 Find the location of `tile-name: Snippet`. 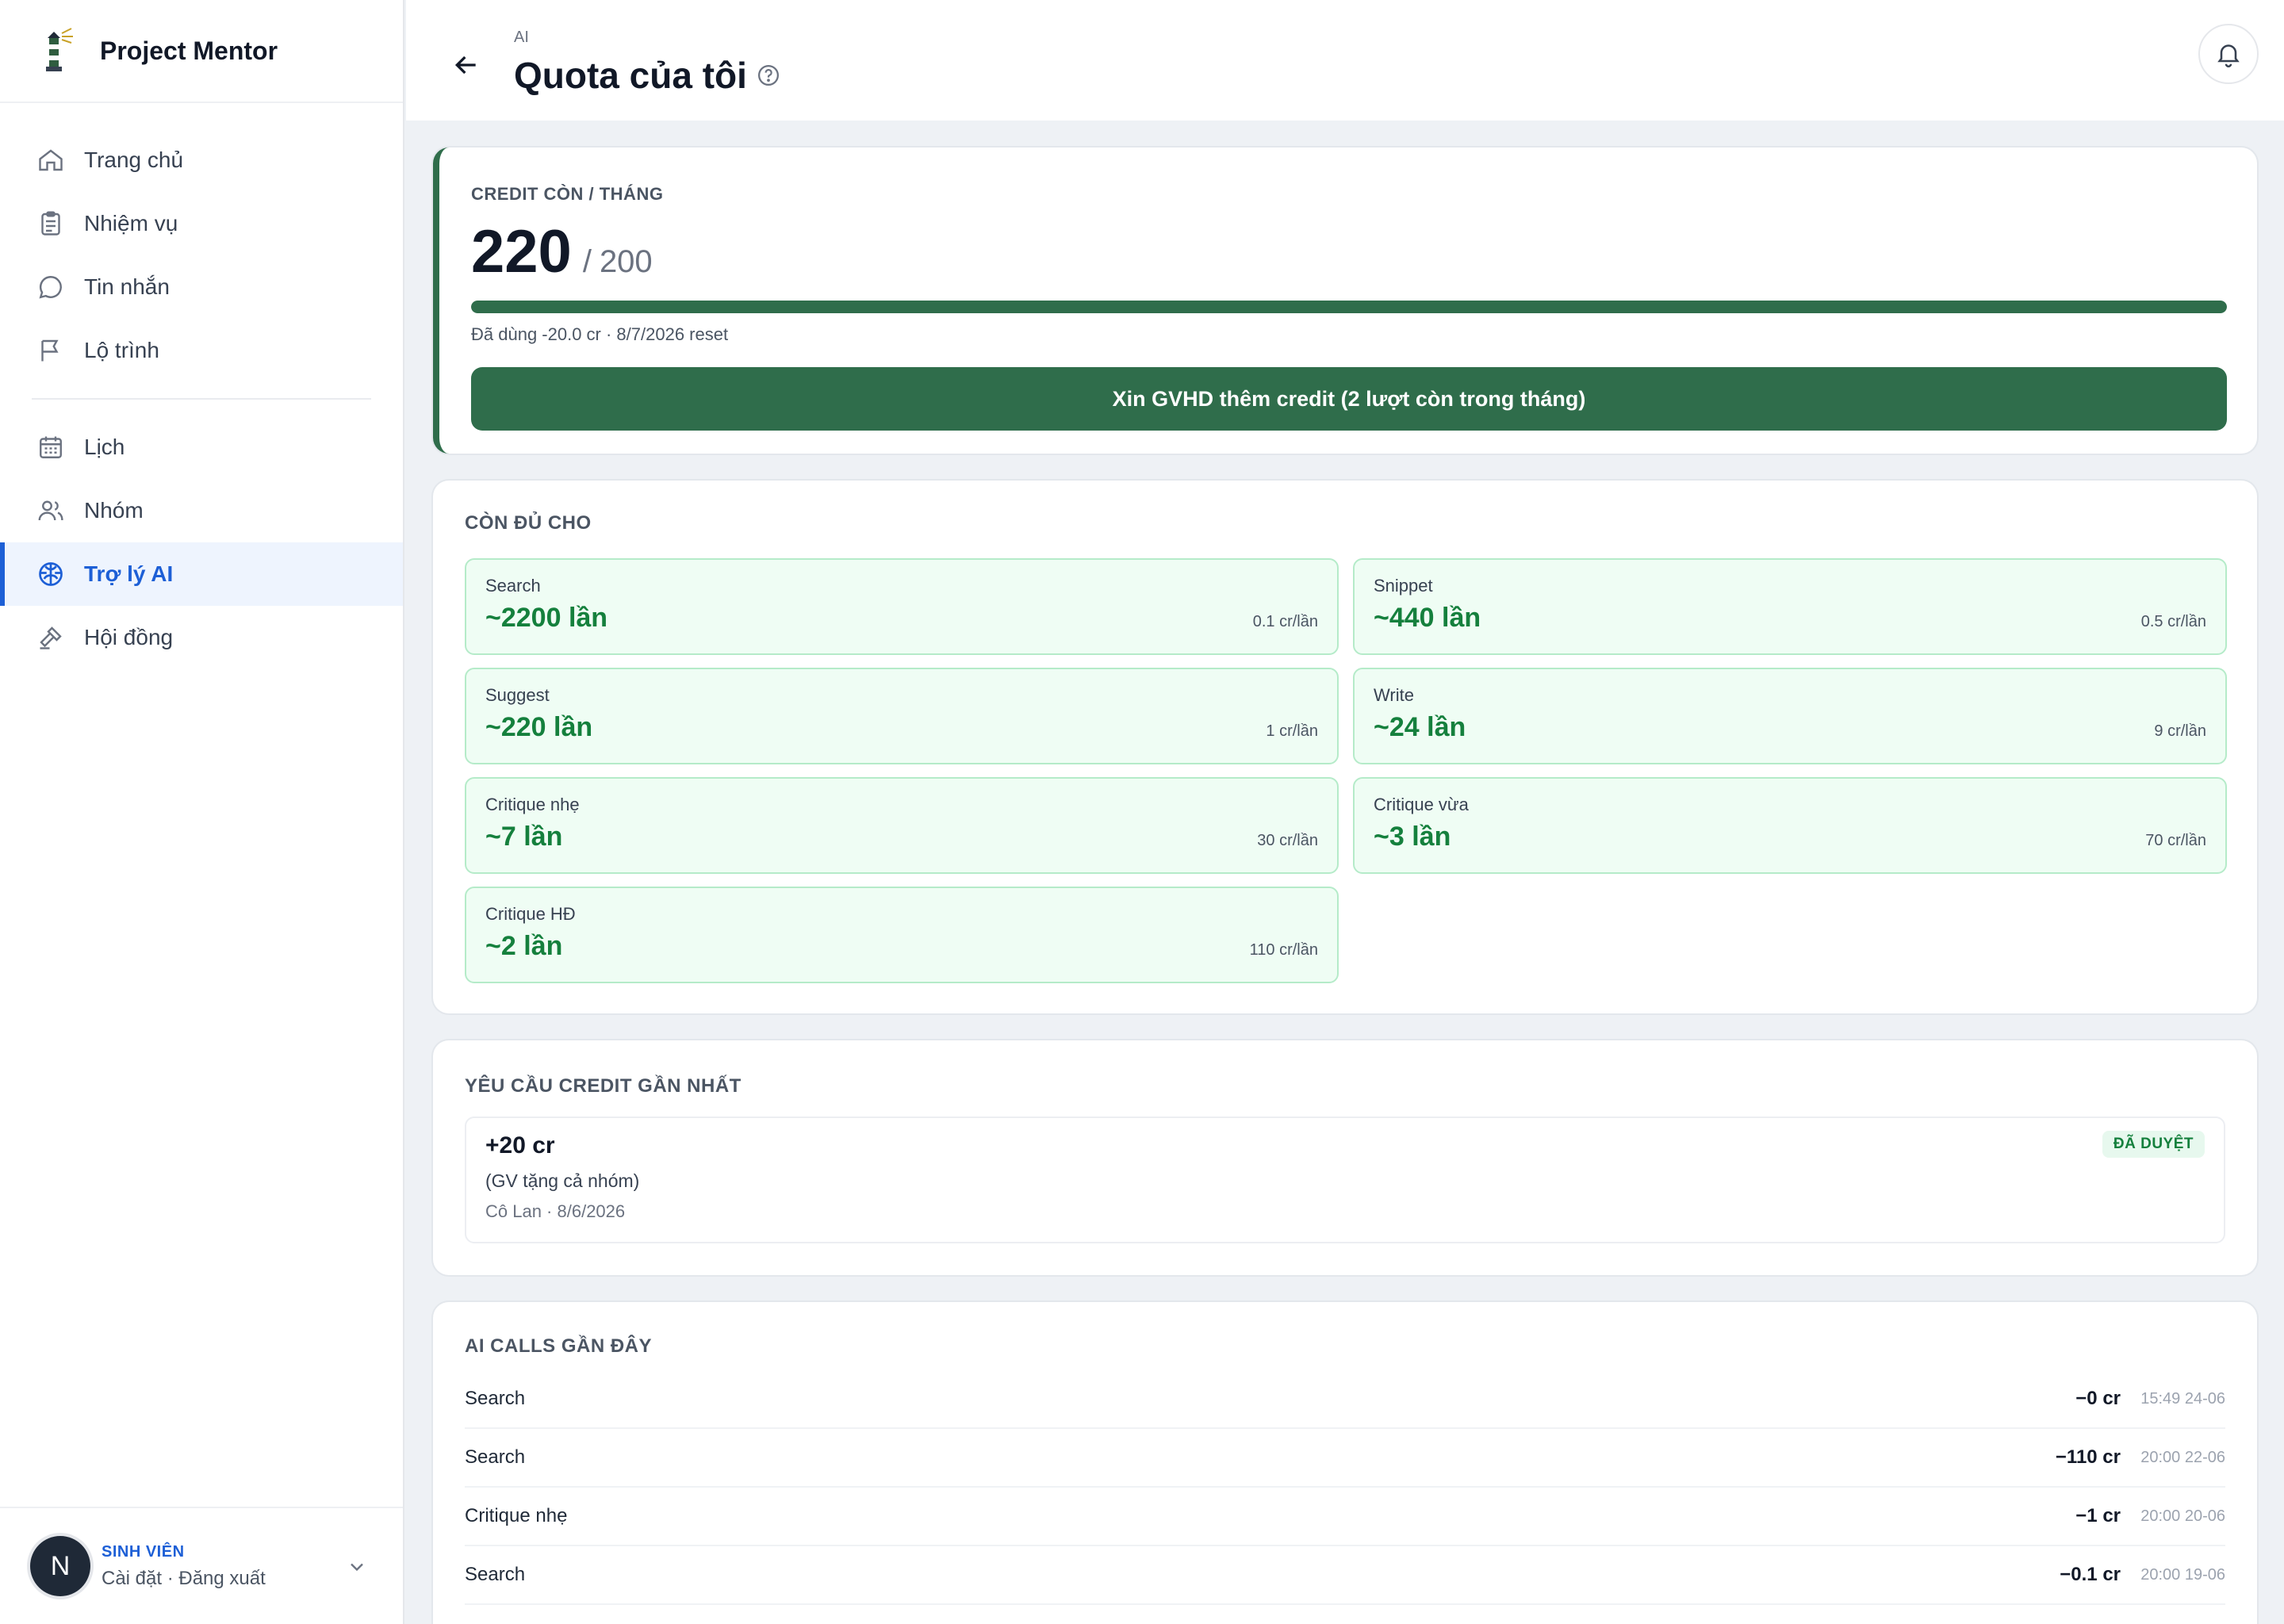

tile-name: Snippet is located at coordinates (1403, 586).